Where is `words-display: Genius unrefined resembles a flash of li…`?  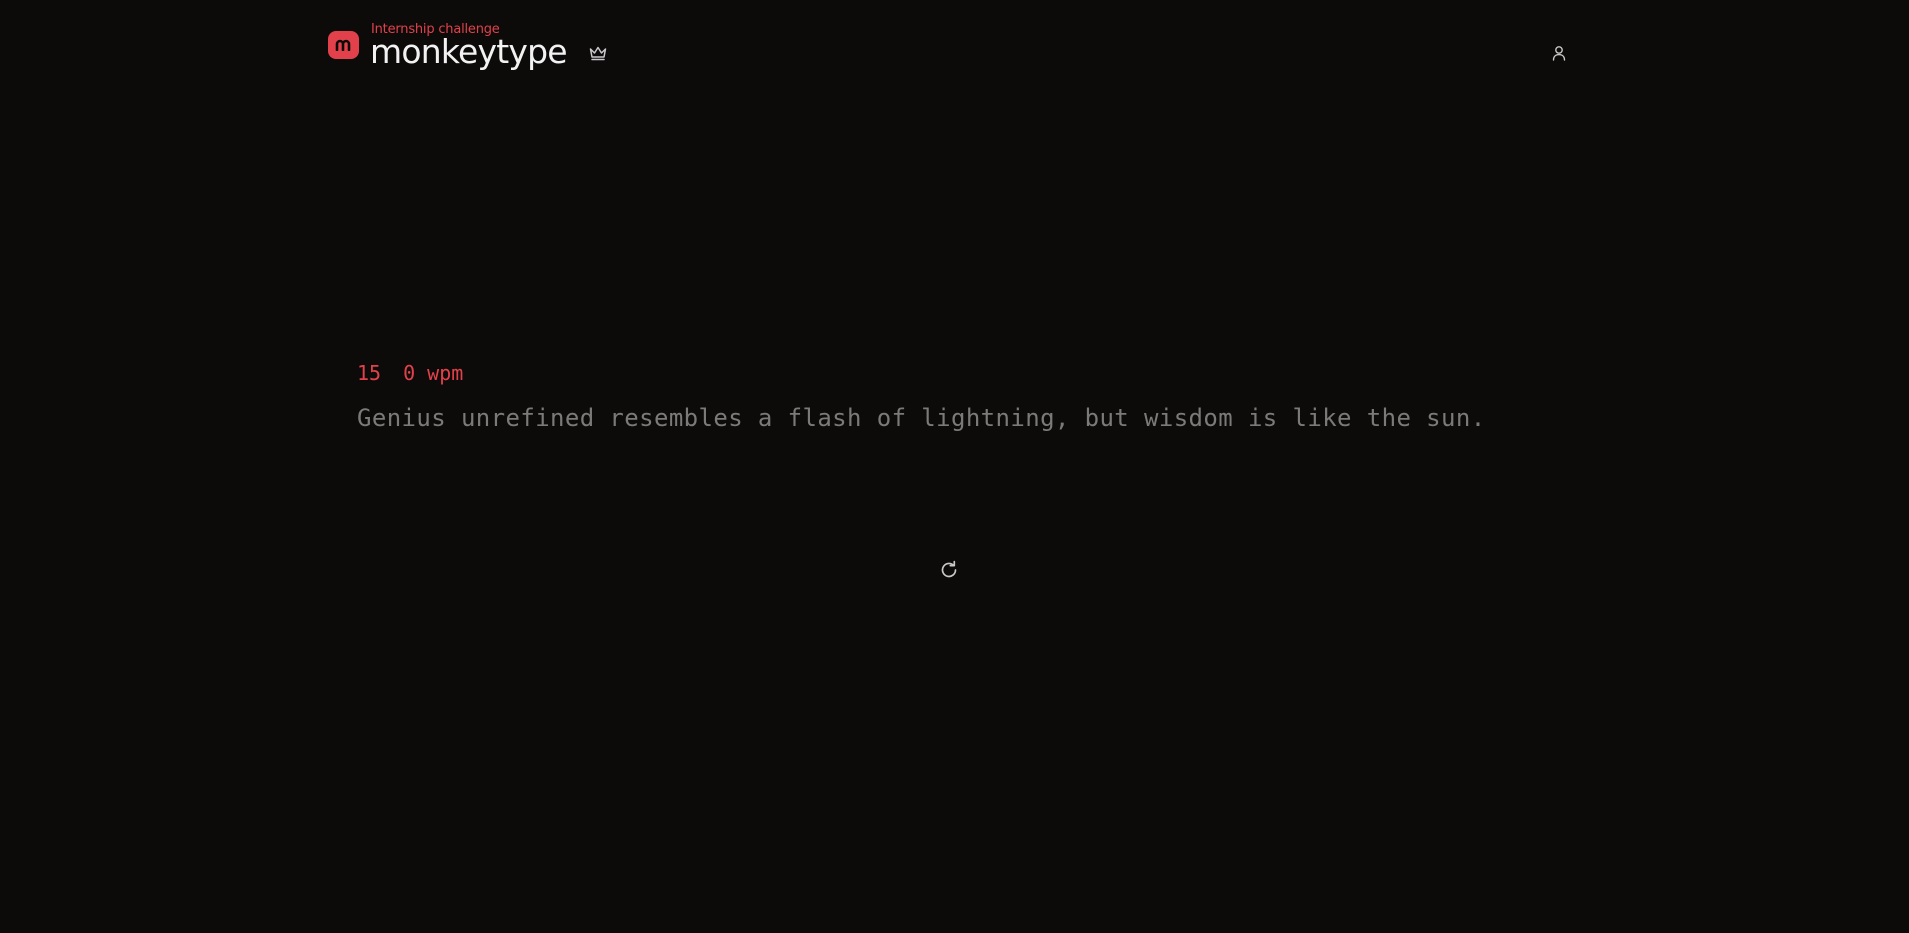 words-display: Genius unrefined resembles a flash of li… is located at coordinates (921, 418).